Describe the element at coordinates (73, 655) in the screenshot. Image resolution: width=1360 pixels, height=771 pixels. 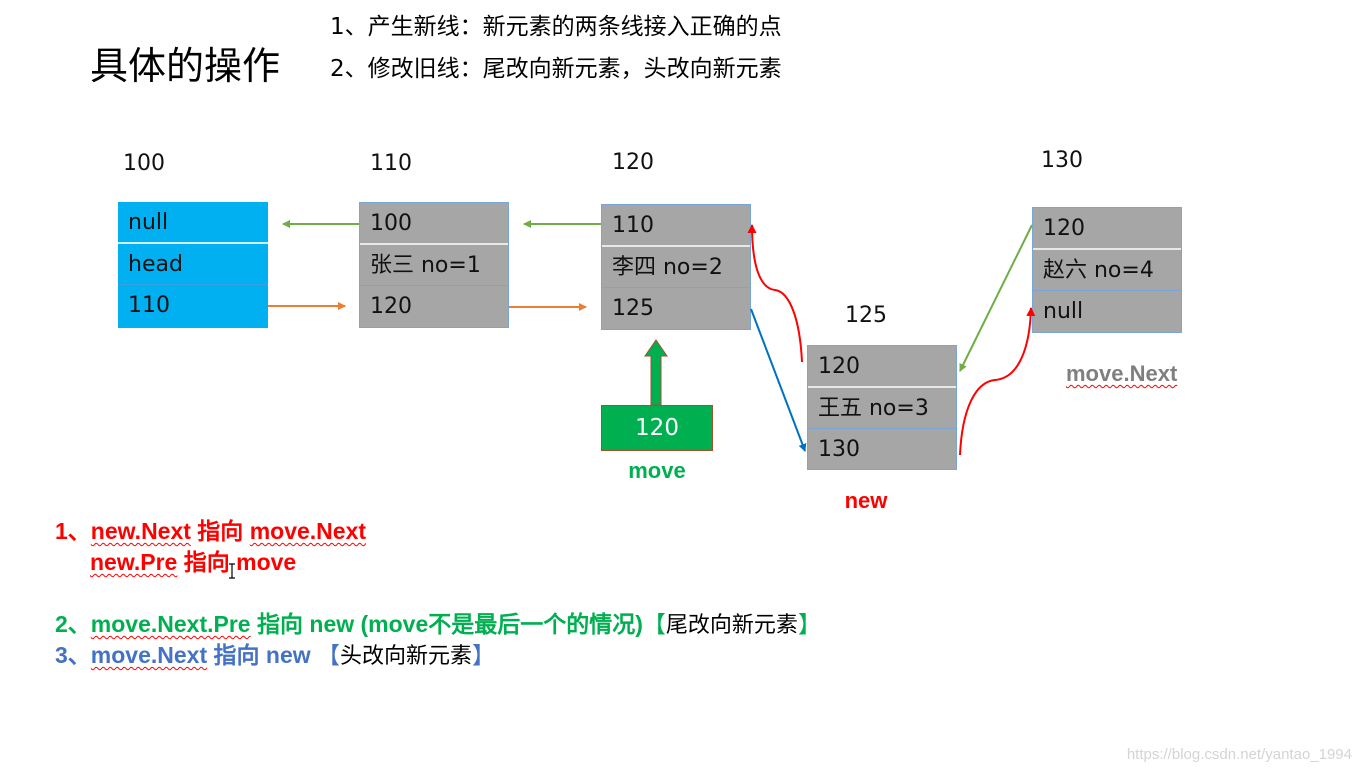
I see `note-3-num: 3、` at that location.